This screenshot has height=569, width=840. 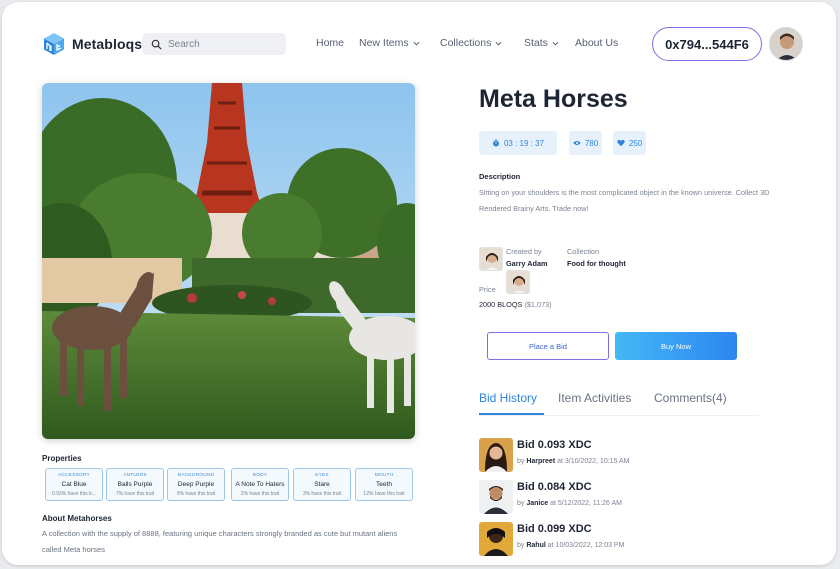 I want to click on user-avatar, so click(x=786, y=44).